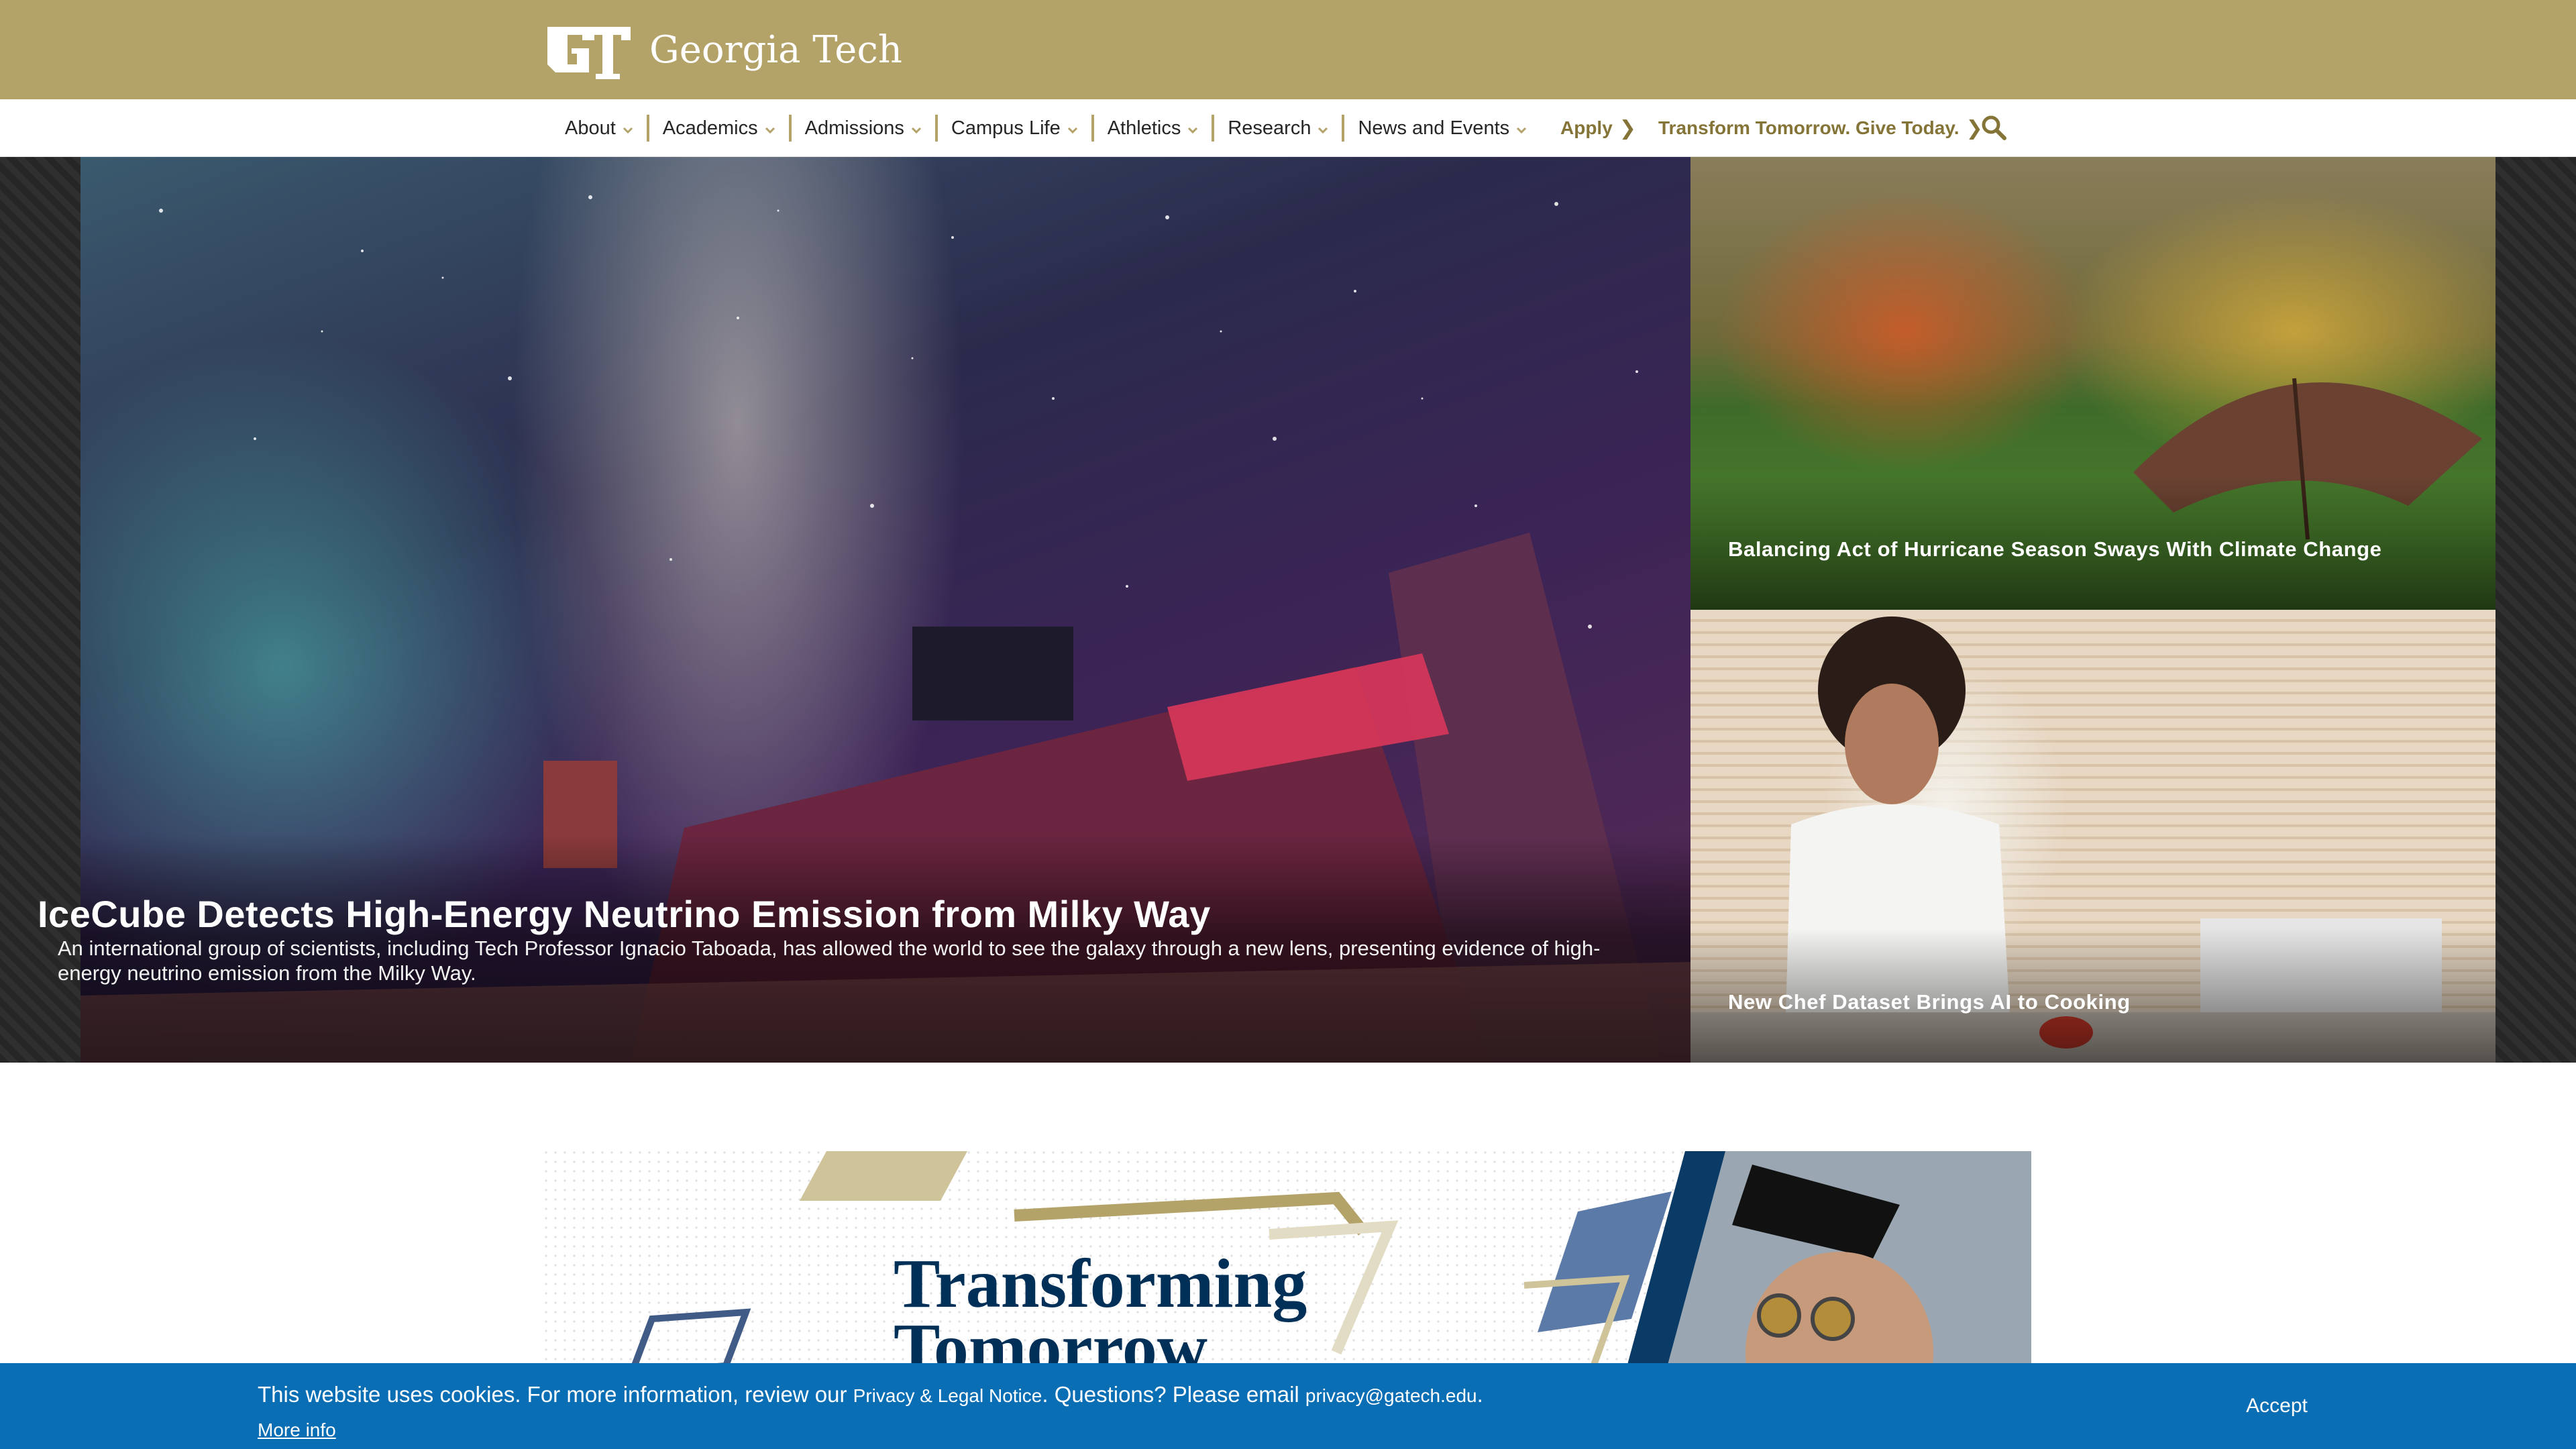 The image size is (2576, 1449). Describe the element at coordinates (1480, 1394) in the screenshot. I see `cookie-text-end: .` at that location.